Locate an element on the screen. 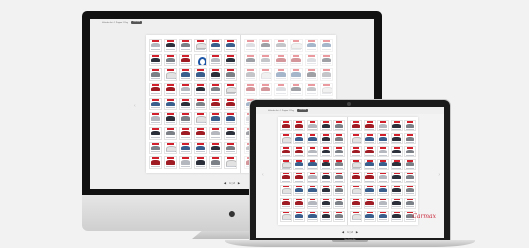  prev-page-button: ◀ is located at coordinates (343, 232).